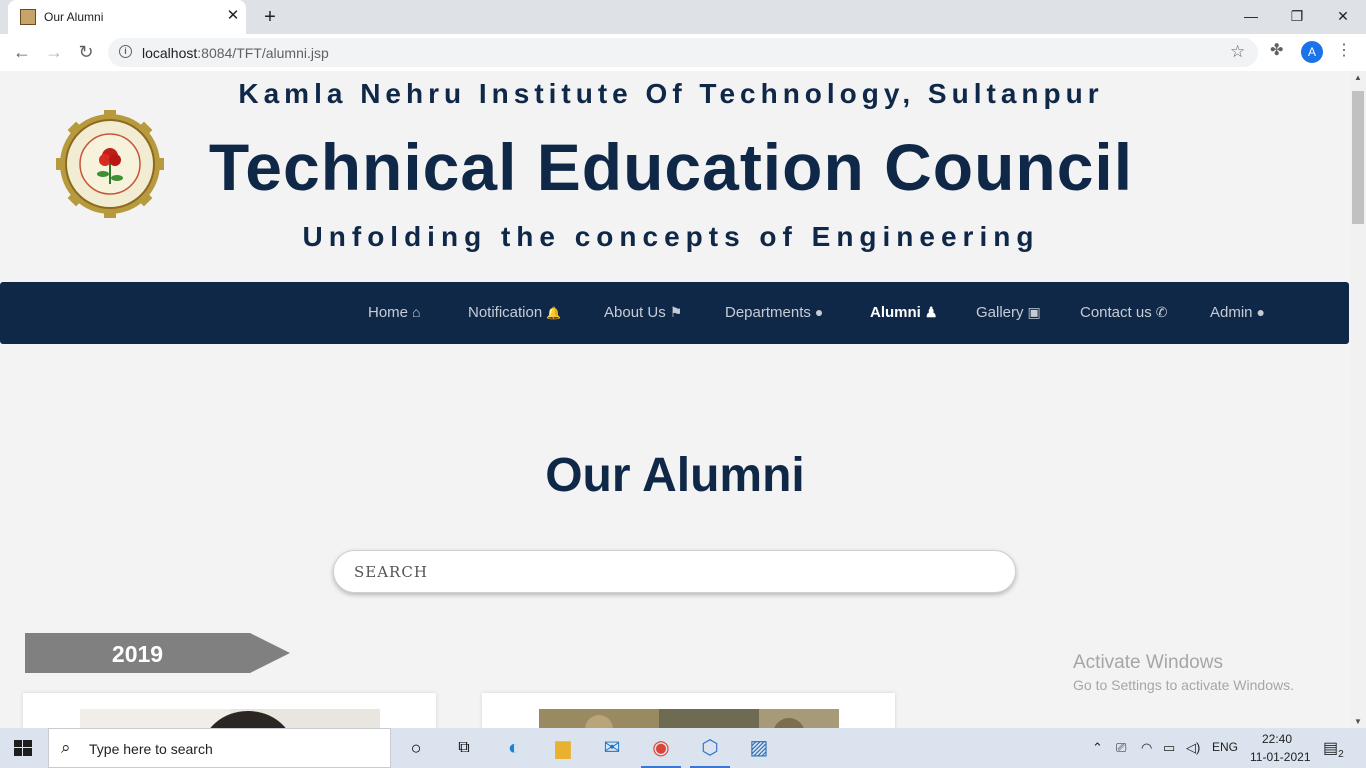  I want to click on flag-icon: ⚑, so click(676, 312).